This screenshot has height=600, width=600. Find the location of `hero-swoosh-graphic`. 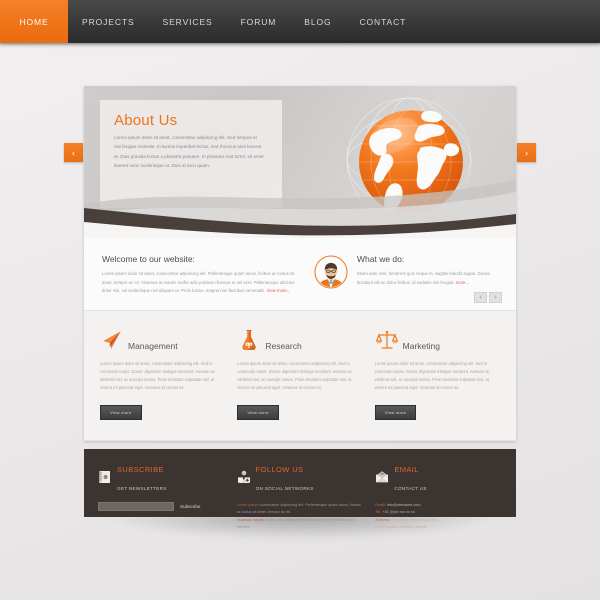

hero-swoosh-graphic is located at coordinates (300, 209).